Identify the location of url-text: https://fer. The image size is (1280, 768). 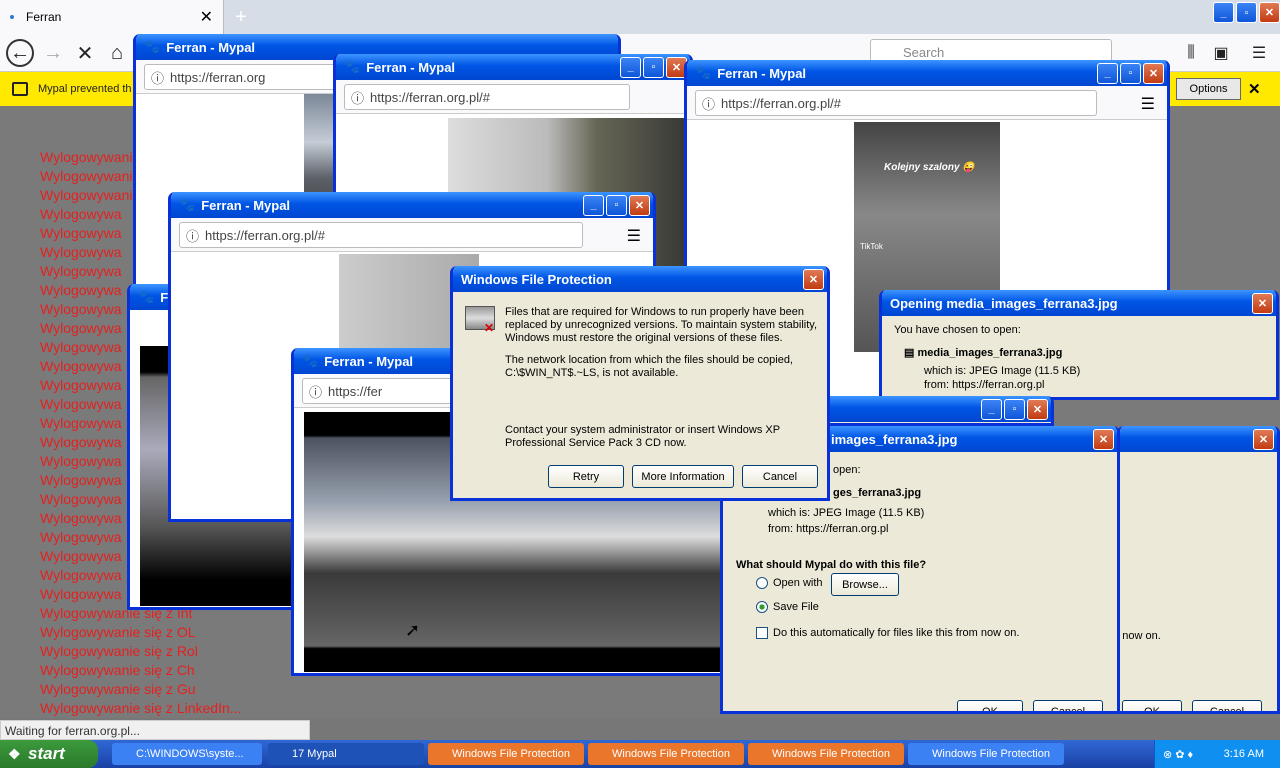
(355, 391).